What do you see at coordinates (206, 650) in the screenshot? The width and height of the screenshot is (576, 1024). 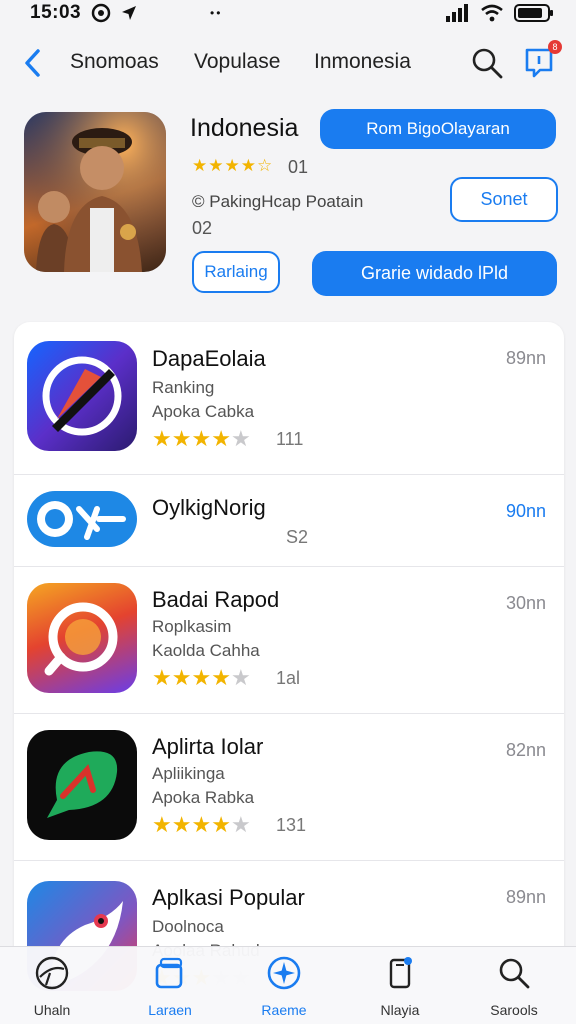 I see `app-subtitle: Kaolda Cahha` at bounding box center [206, 650].